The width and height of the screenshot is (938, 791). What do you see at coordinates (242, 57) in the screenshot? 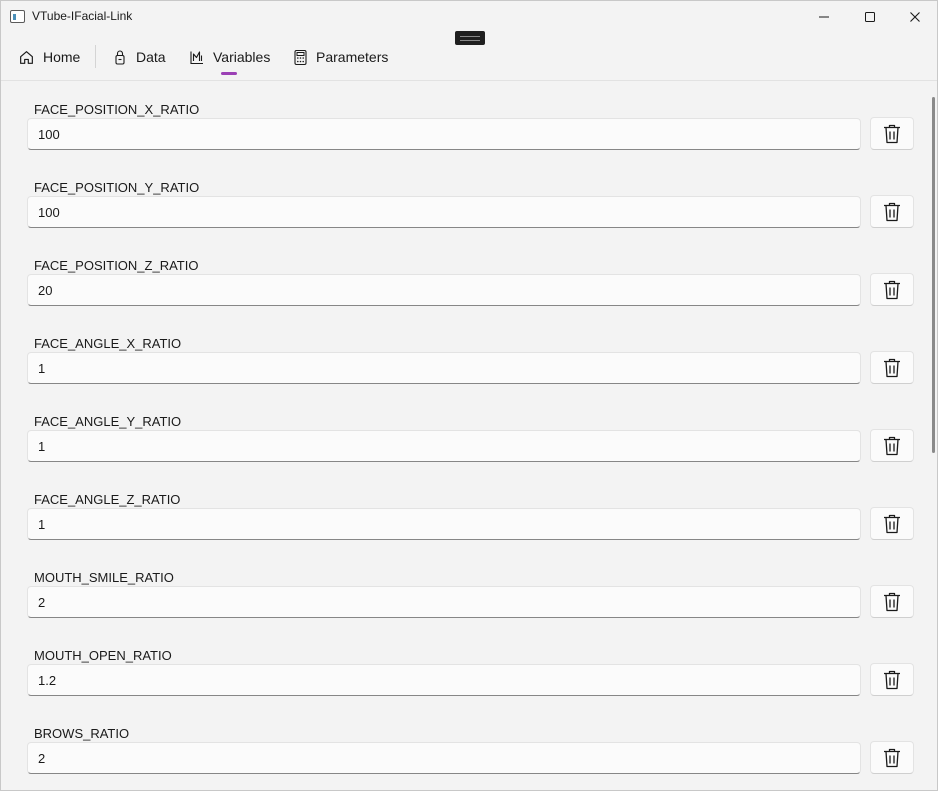
I see `nav-label-variables: Variables` at bounding box center [242, 57].